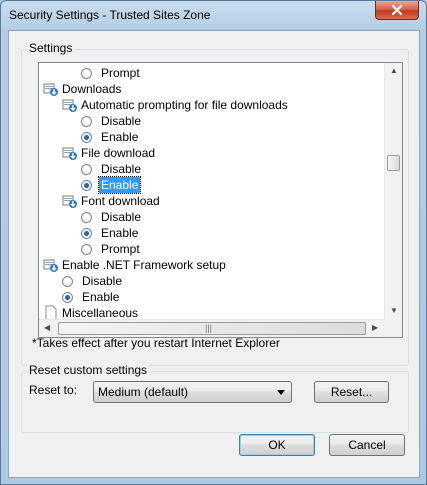  Describe the element at coordinates (192, 392) in the screenshot. I see `reset-level-select: Medium (default)` at that location.